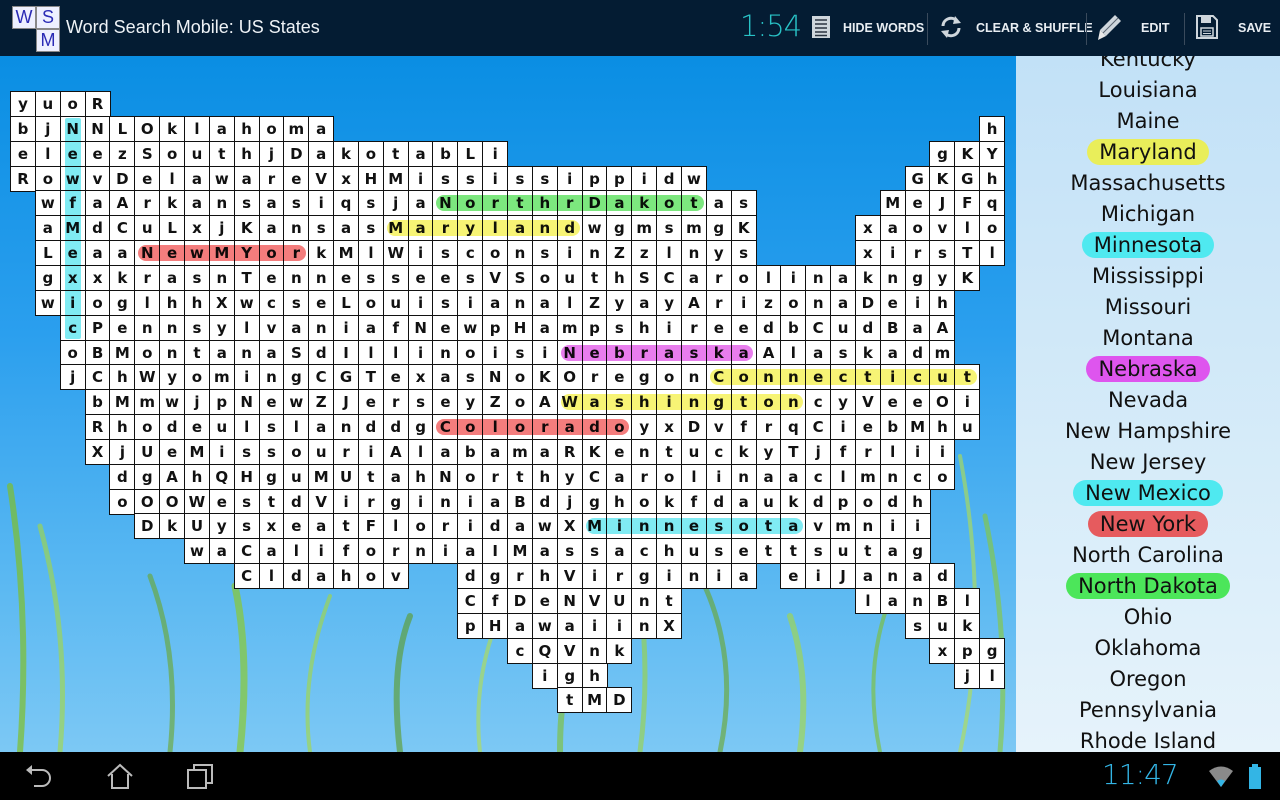  What do you see at coordinates (23, 128) in the screenshot?
I see `grid-cell: b` at bounding box center [23, 128].